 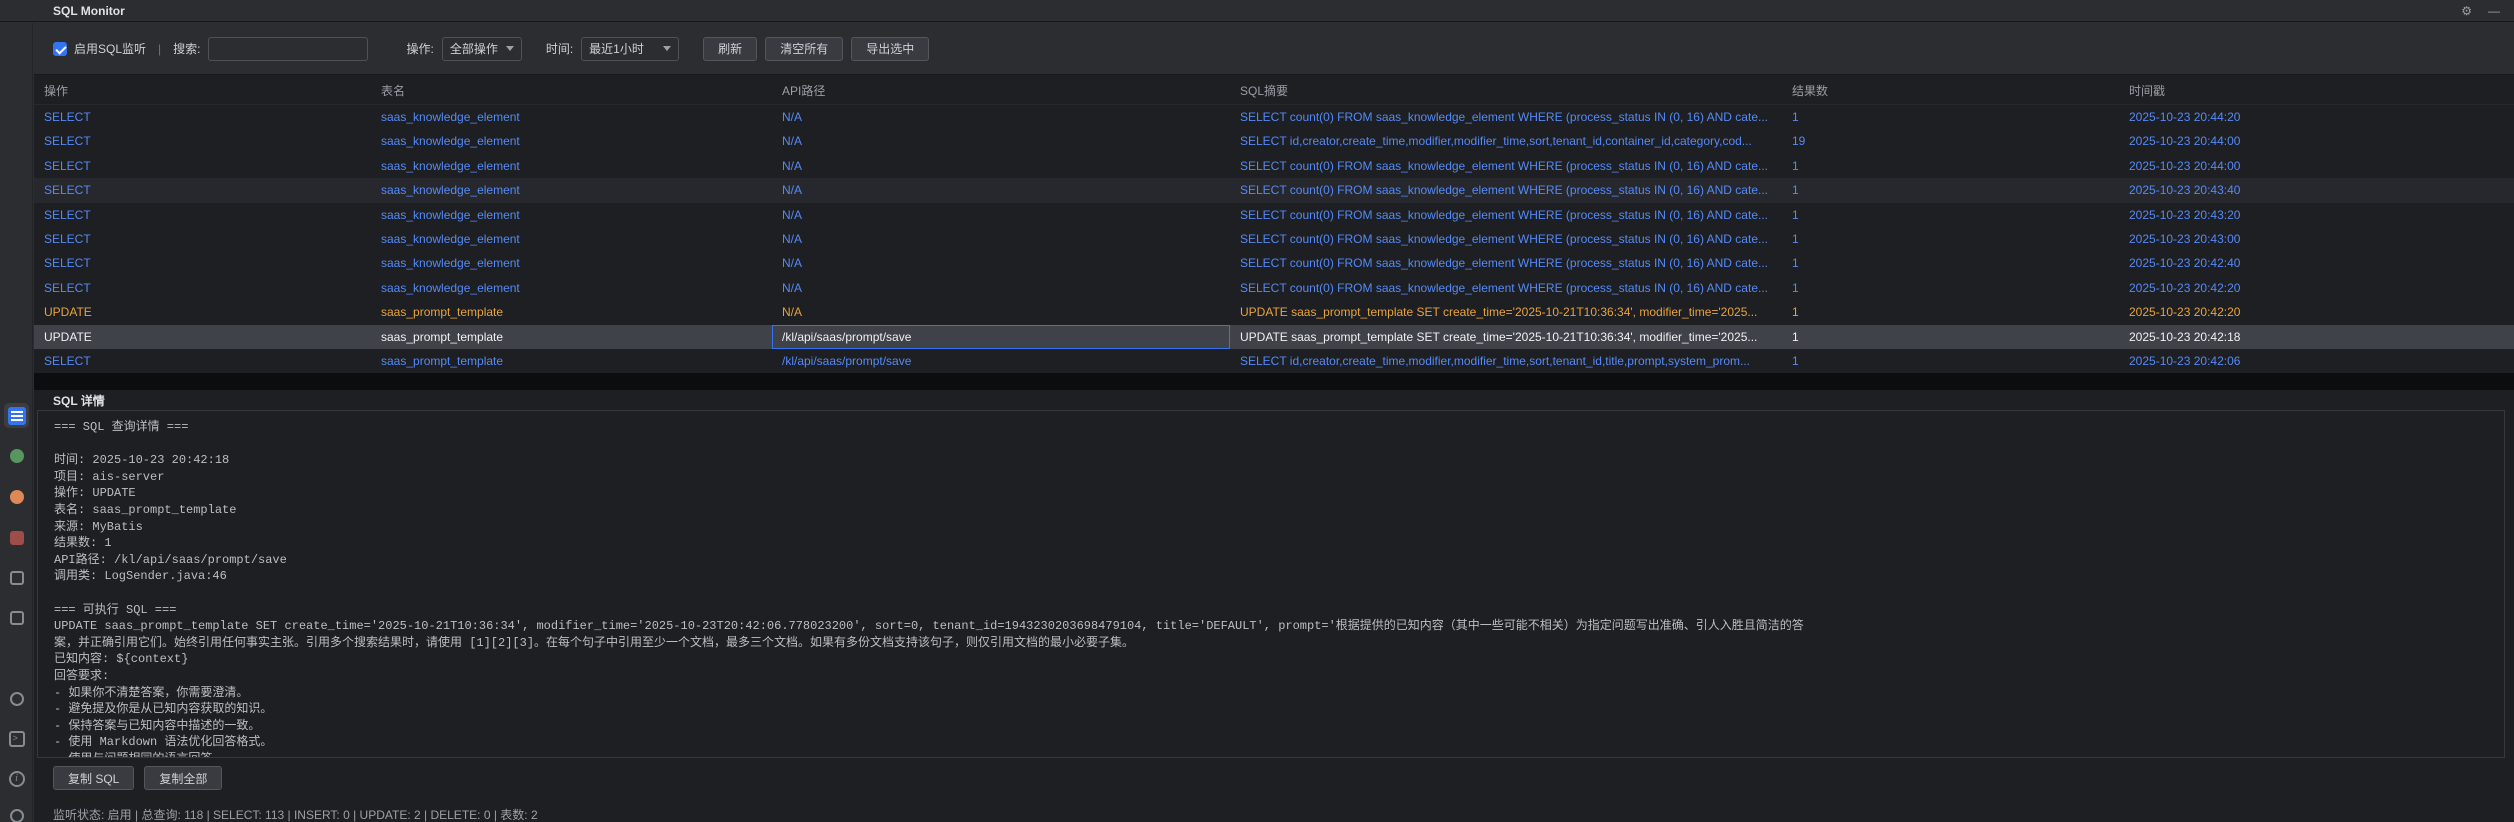 What do you see at coordinates (16, 698) in the screenshot?
I see `run-tool-icon` at bounding box center [16, 698].